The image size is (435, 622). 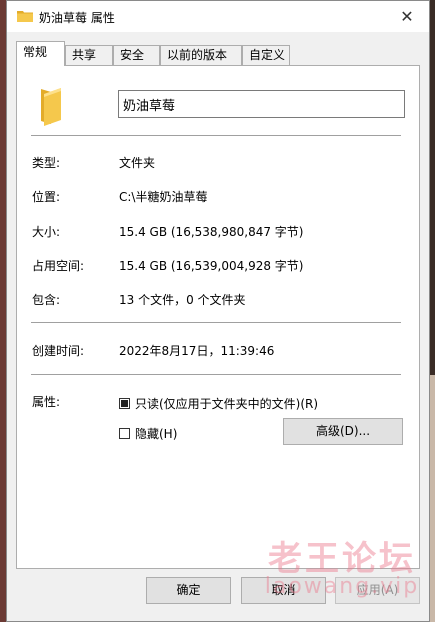 I want to click on created-value: 2022年8月17日，11:39:46, so click(x=197, y=351).